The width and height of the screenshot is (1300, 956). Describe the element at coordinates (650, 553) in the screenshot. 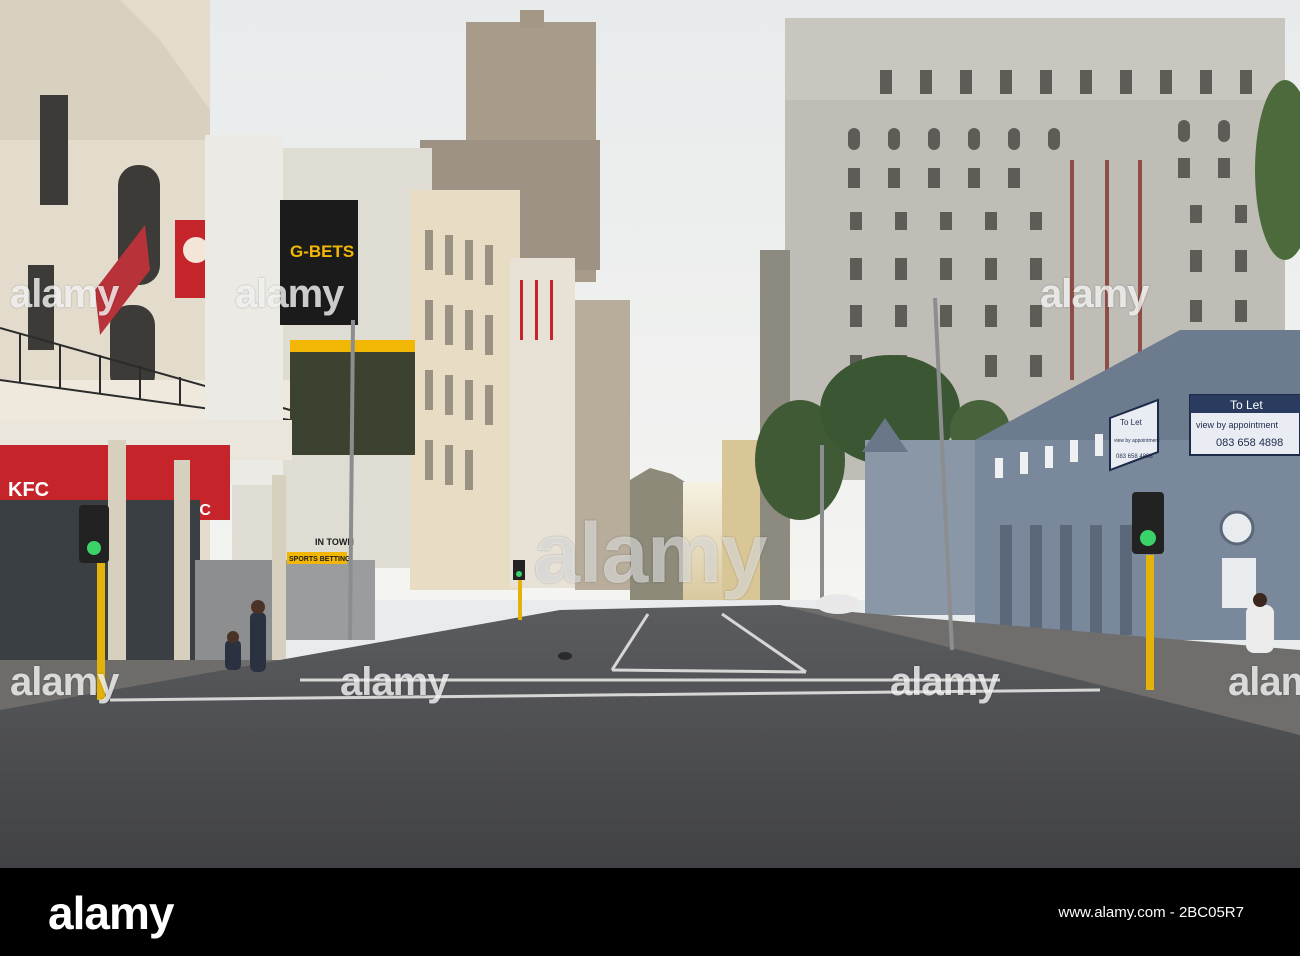

I see `watermark-center: alamy` at that location.